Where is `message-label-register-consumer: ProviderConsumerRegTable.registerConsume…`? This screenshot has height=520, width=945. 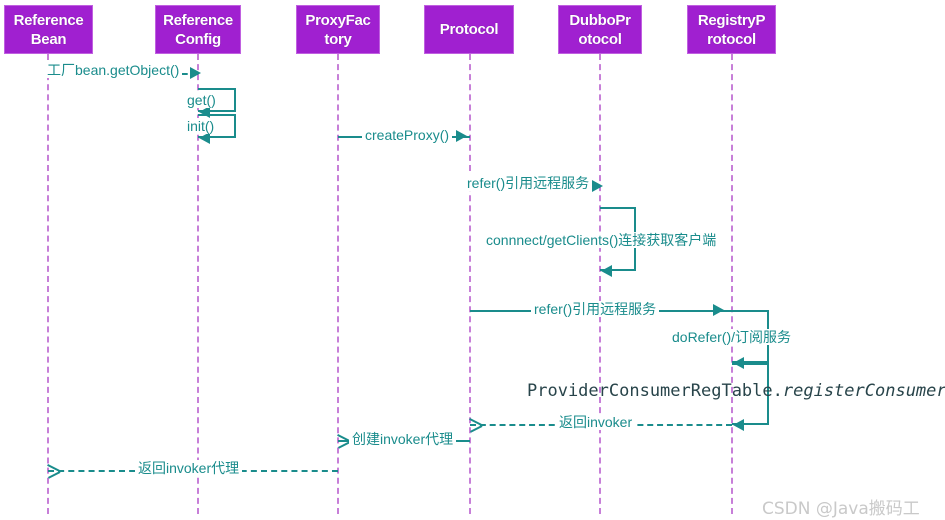 message-label-register-consumer: ProviderConsumerRegTable.registerConsume… is located at coordinates (736, 391).